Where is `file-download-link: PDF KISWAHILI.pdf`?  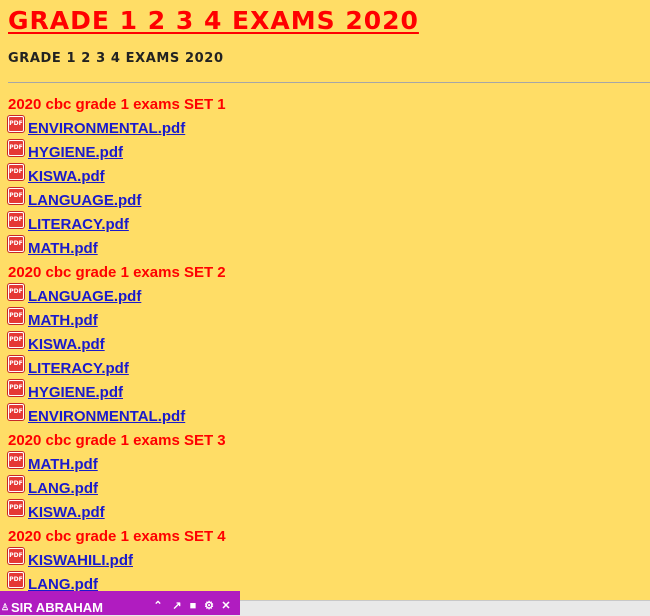
file-download-link: PDF KISWAHILI.pdf is located at coordinates (70, 558).